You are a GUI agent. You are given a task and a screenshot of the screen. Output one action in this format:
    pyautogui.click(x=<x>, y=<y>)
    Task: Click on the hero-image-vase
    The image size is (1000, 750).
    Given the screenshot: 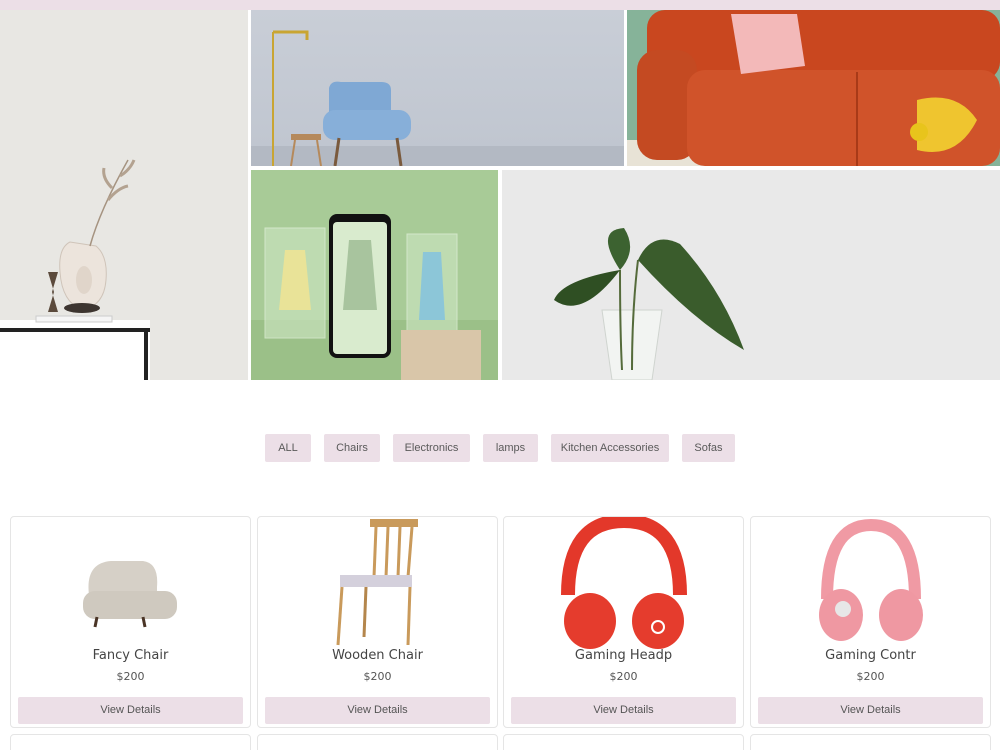 What is the action you would take?
    pyautogui.click(x=124, y=195)
    